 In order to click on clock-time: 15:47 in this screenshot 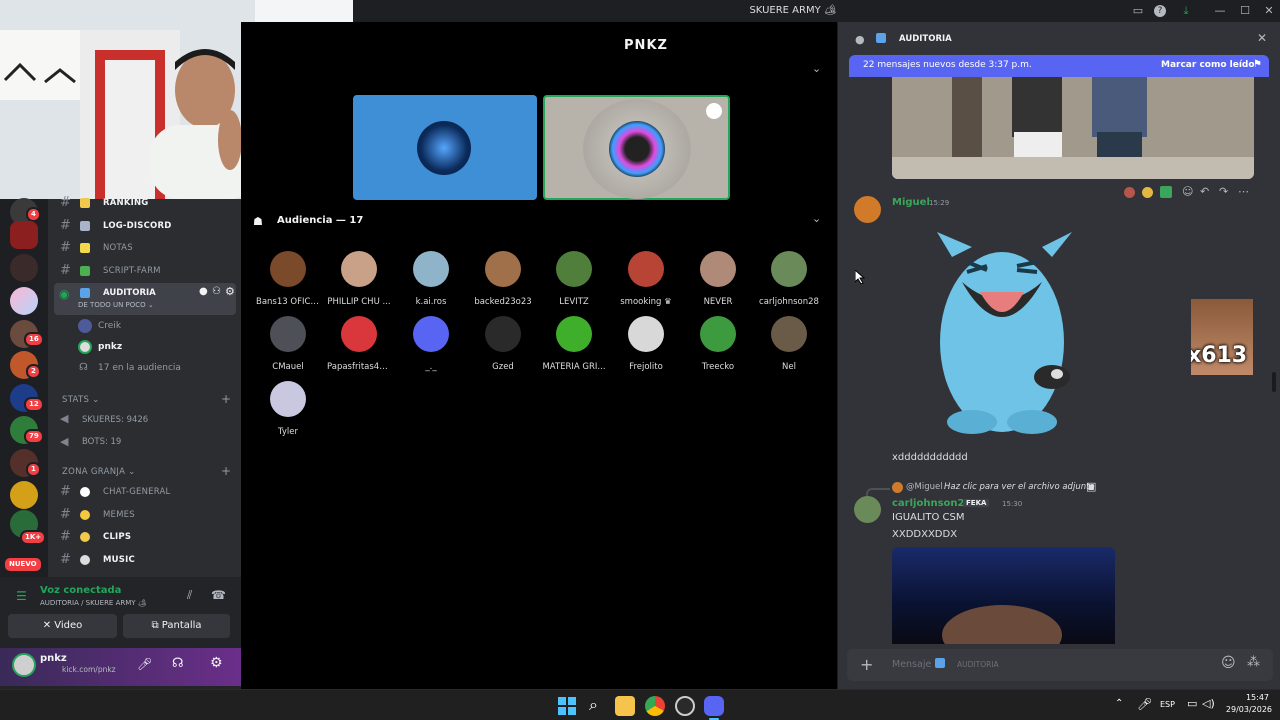, I will do `click(1251, 697)`.